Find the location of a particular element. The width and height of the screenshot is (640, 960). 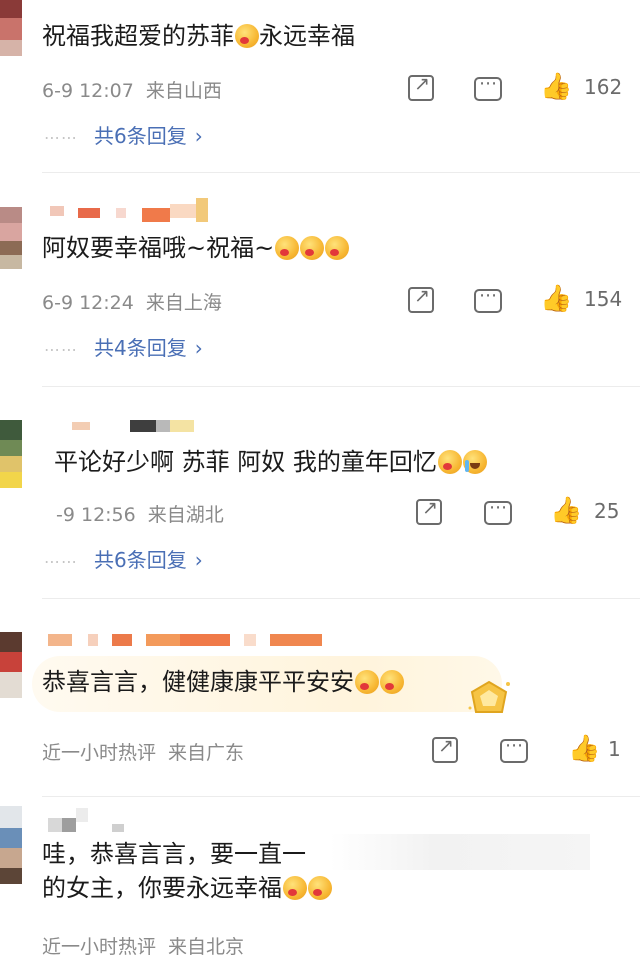

comment-text: 哇，恭喜言言，要一直一 的女主，你要永远幸福 is located at coordinates (187, 871).